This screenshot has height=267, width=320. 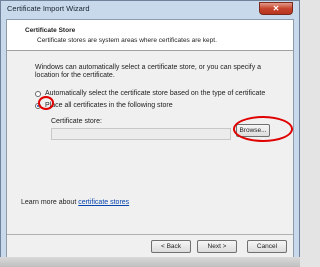 I want to click on cancel-button: Cancel, so click(x=267, y=246).